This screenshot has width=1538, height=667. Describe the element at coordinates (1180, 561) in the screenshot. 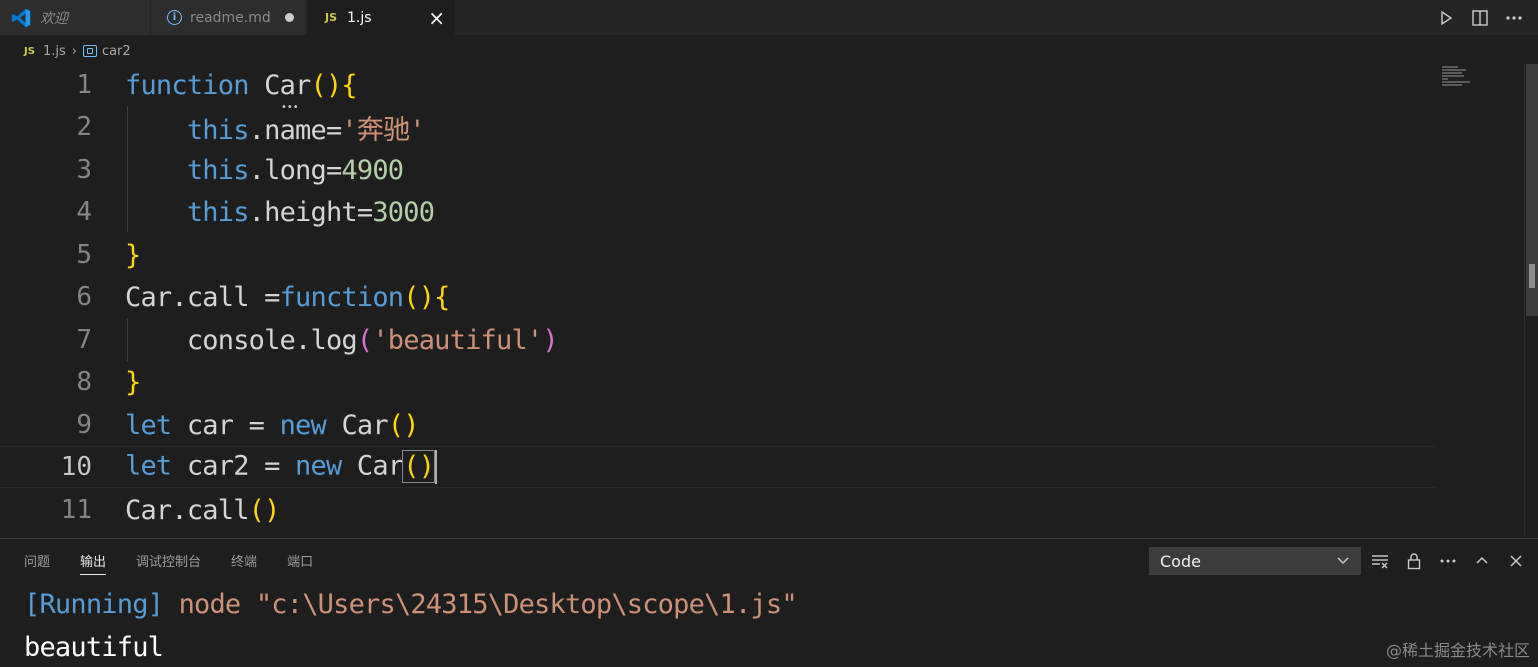

I see `output-channel-value: Code` at that location.